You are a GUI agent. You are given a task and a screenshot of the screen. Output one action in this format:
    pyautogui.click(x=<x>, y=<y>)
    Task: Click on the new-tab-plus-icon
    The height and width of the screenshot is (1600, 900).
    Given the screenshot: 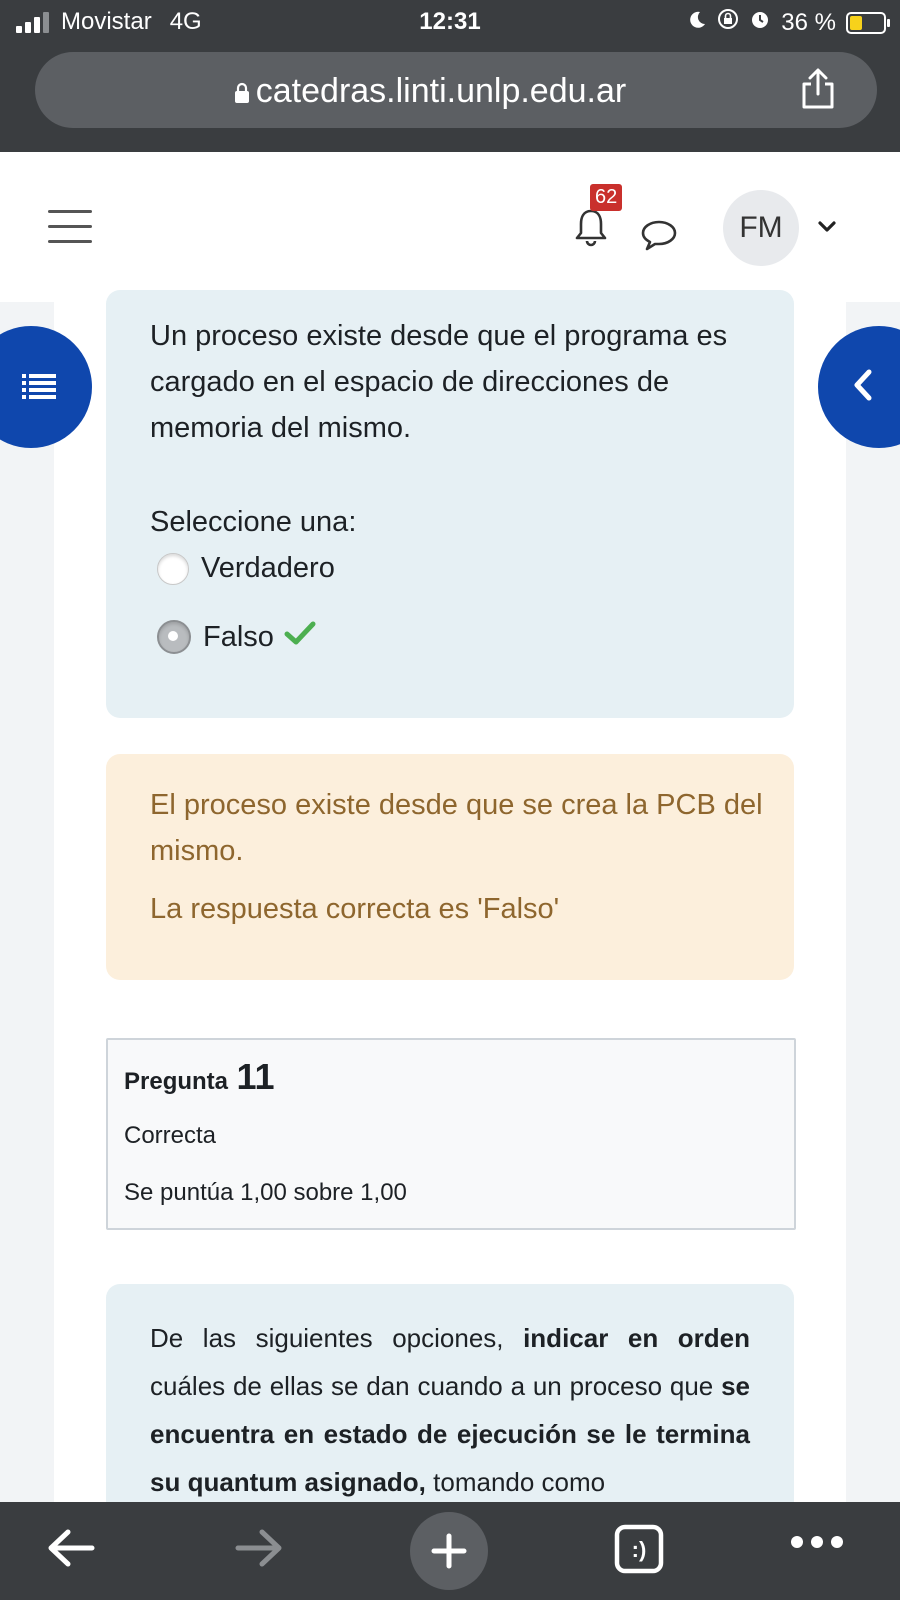 What is the action you would take?
    pyautogui.click(x=449, y=1553)
    